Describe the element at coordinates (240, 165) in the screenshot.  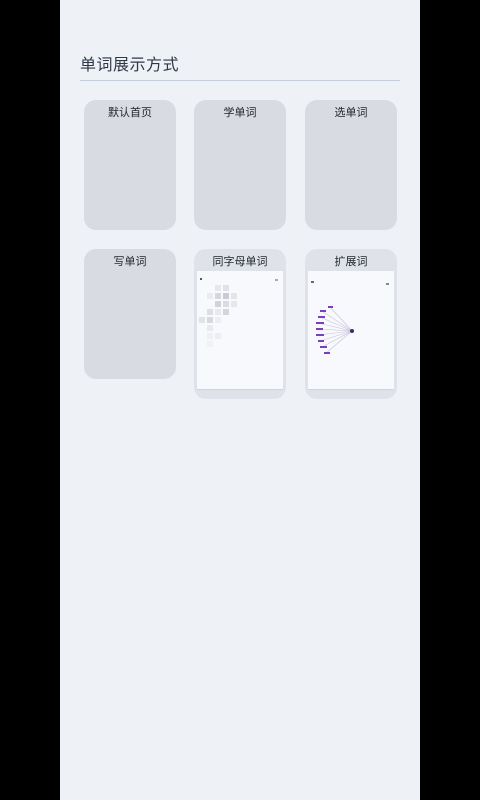
I see `card-learn-words: 学单词` at that location.